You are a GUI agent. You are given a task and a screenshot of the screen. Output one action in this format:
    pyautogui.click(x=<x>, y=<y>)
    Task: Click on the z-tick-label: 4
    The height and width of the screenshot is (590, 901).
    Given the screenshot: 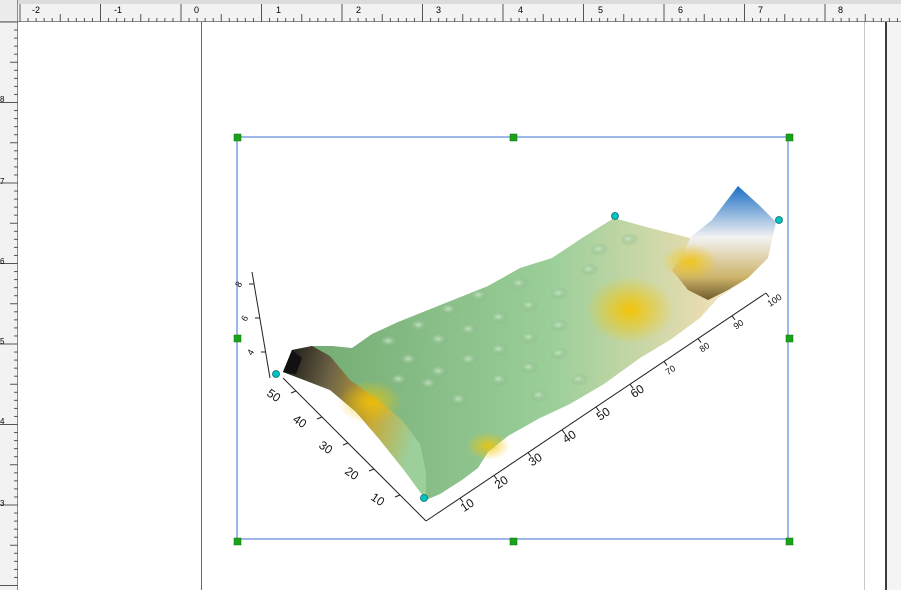 What is the action you would take?
    pyautogui.click(x=250, y=352)
    